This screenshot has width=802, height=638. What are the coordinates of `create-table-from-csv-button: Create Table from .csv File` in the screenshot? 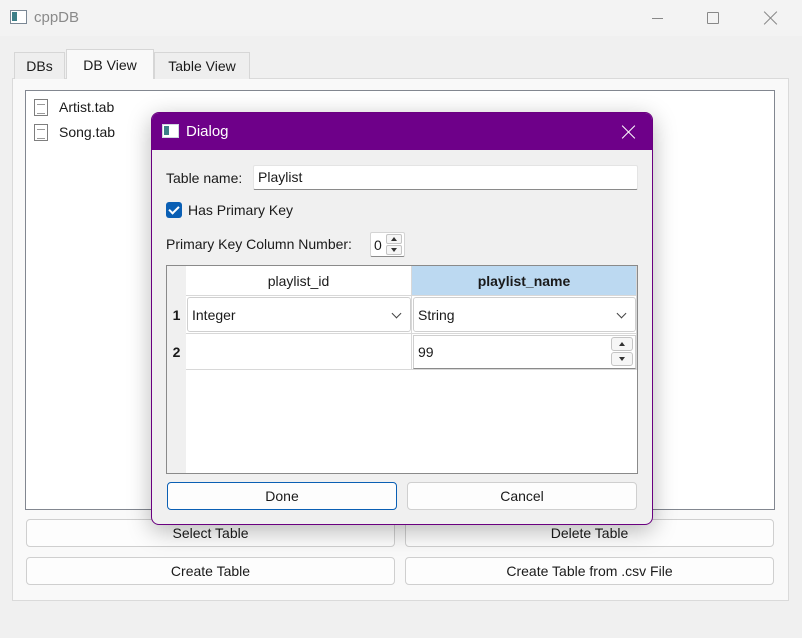 It's located at (589, 571).